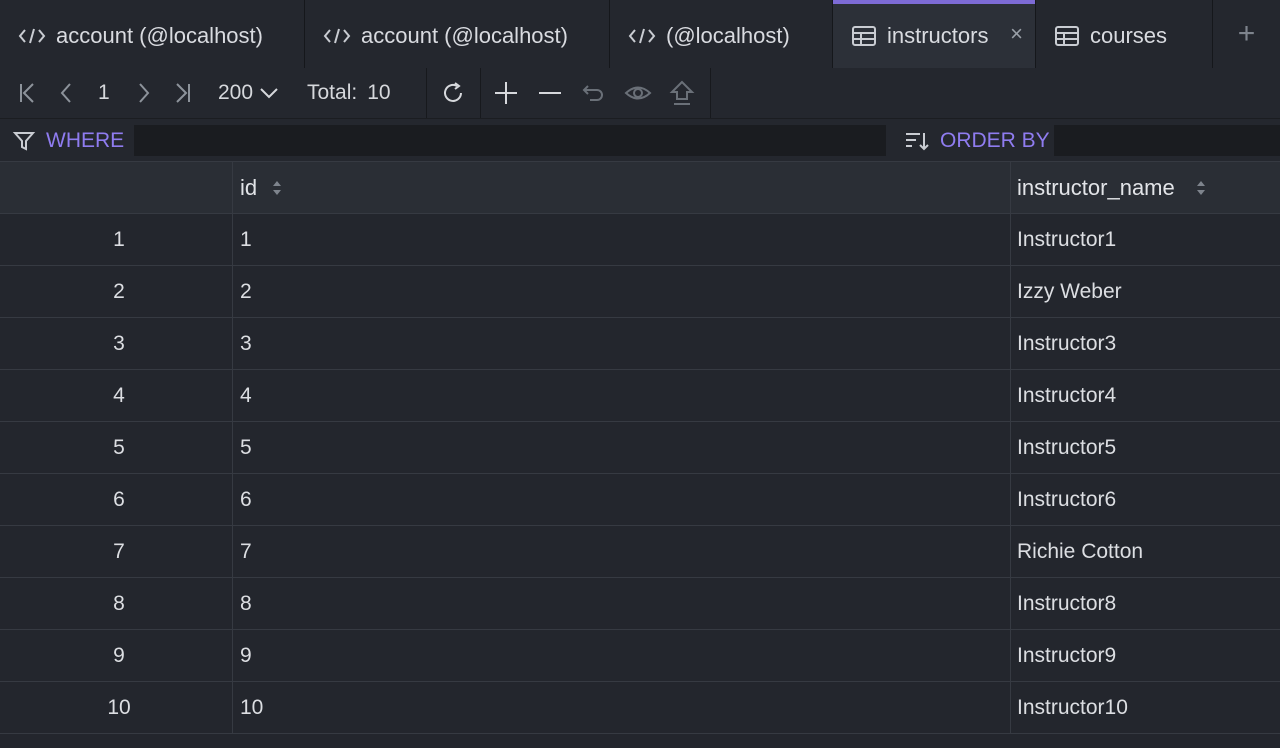 The height and width of the screenshot is (748, 1280). I want to click on tab-label: (@localhost), so click(728, 35).